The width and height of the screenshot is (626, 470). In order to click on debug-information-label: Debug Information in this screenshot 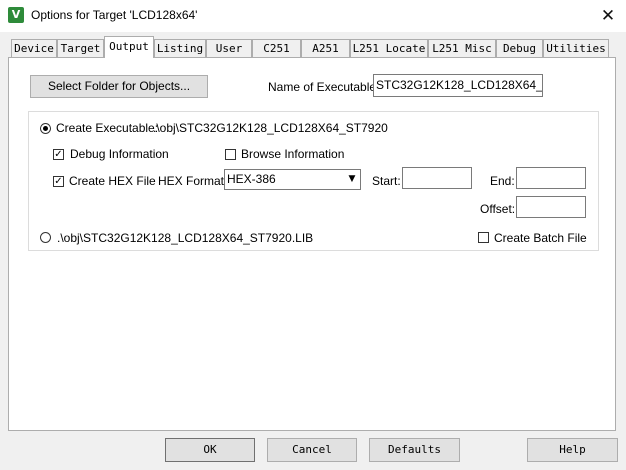, I will do `click(119, 154)`.